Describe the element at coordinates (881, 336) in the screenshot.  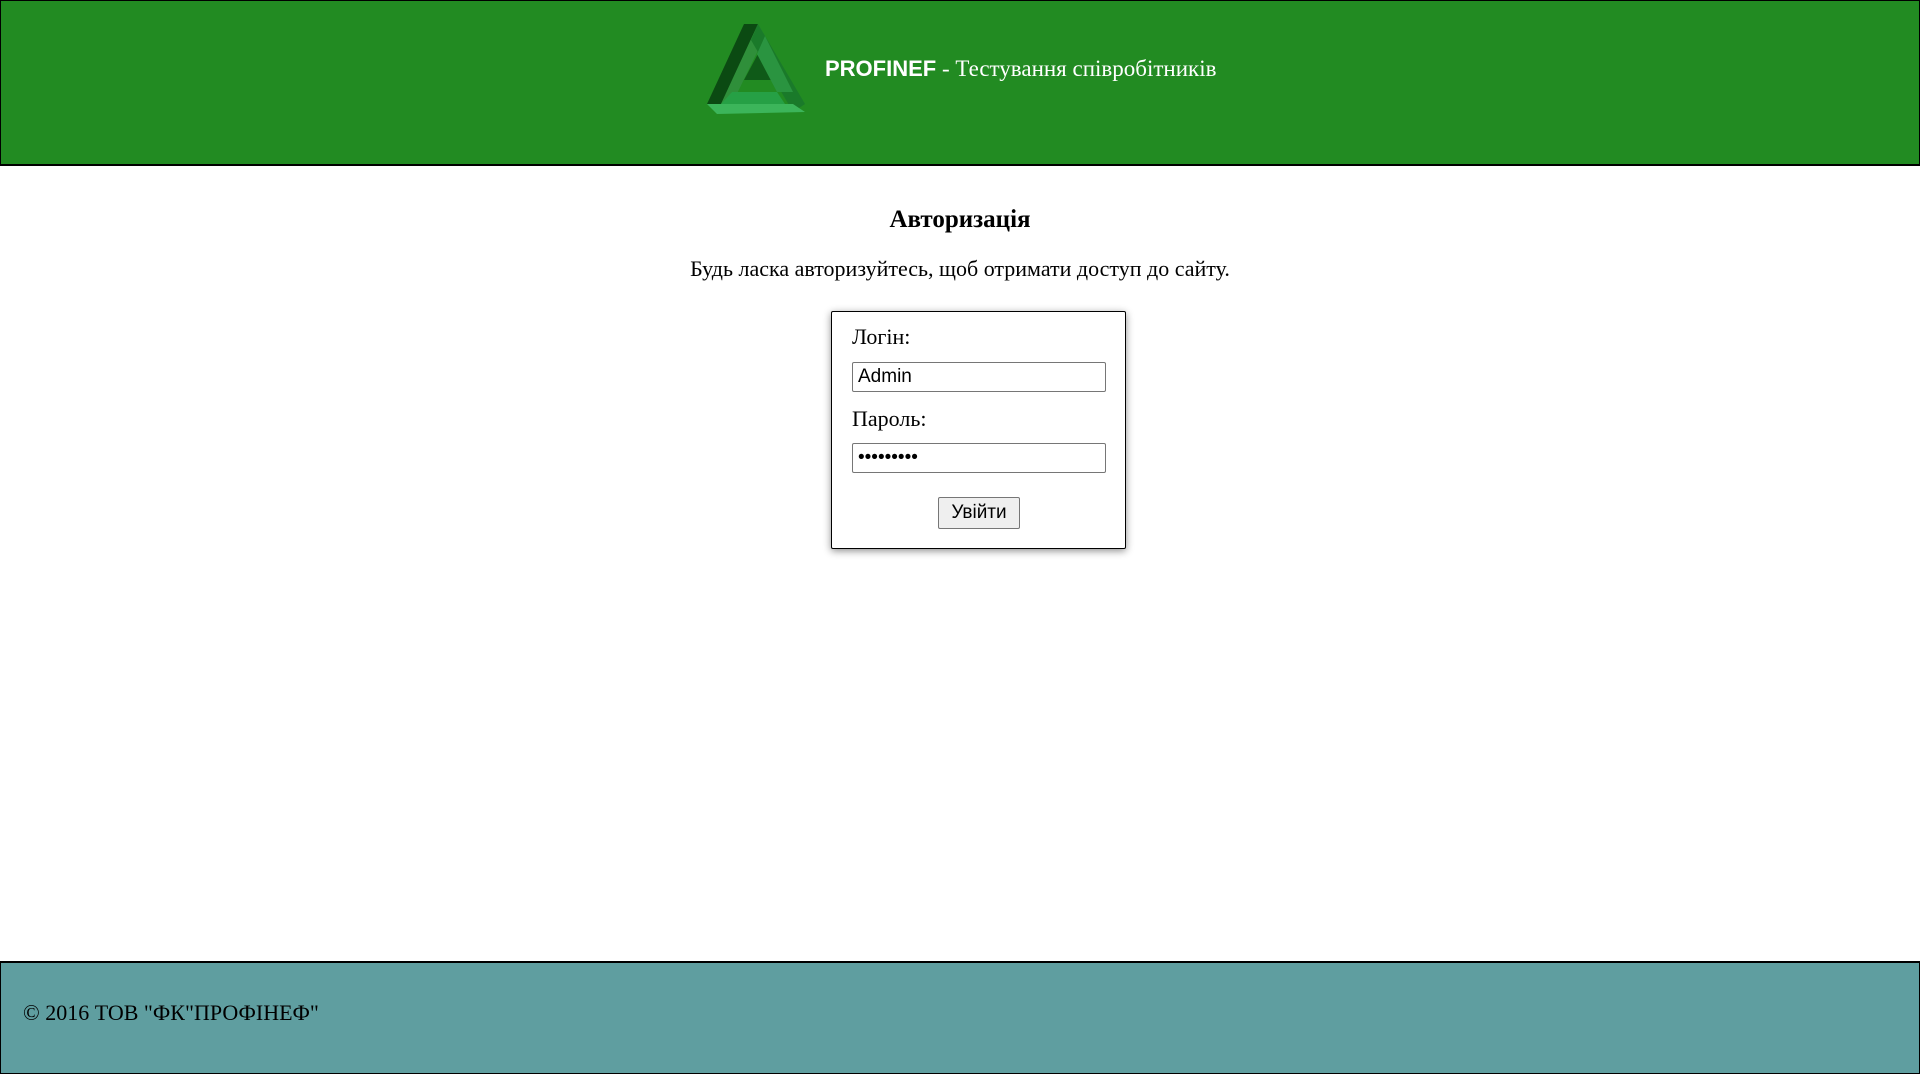
I see `login-label: Логін:` at that location.